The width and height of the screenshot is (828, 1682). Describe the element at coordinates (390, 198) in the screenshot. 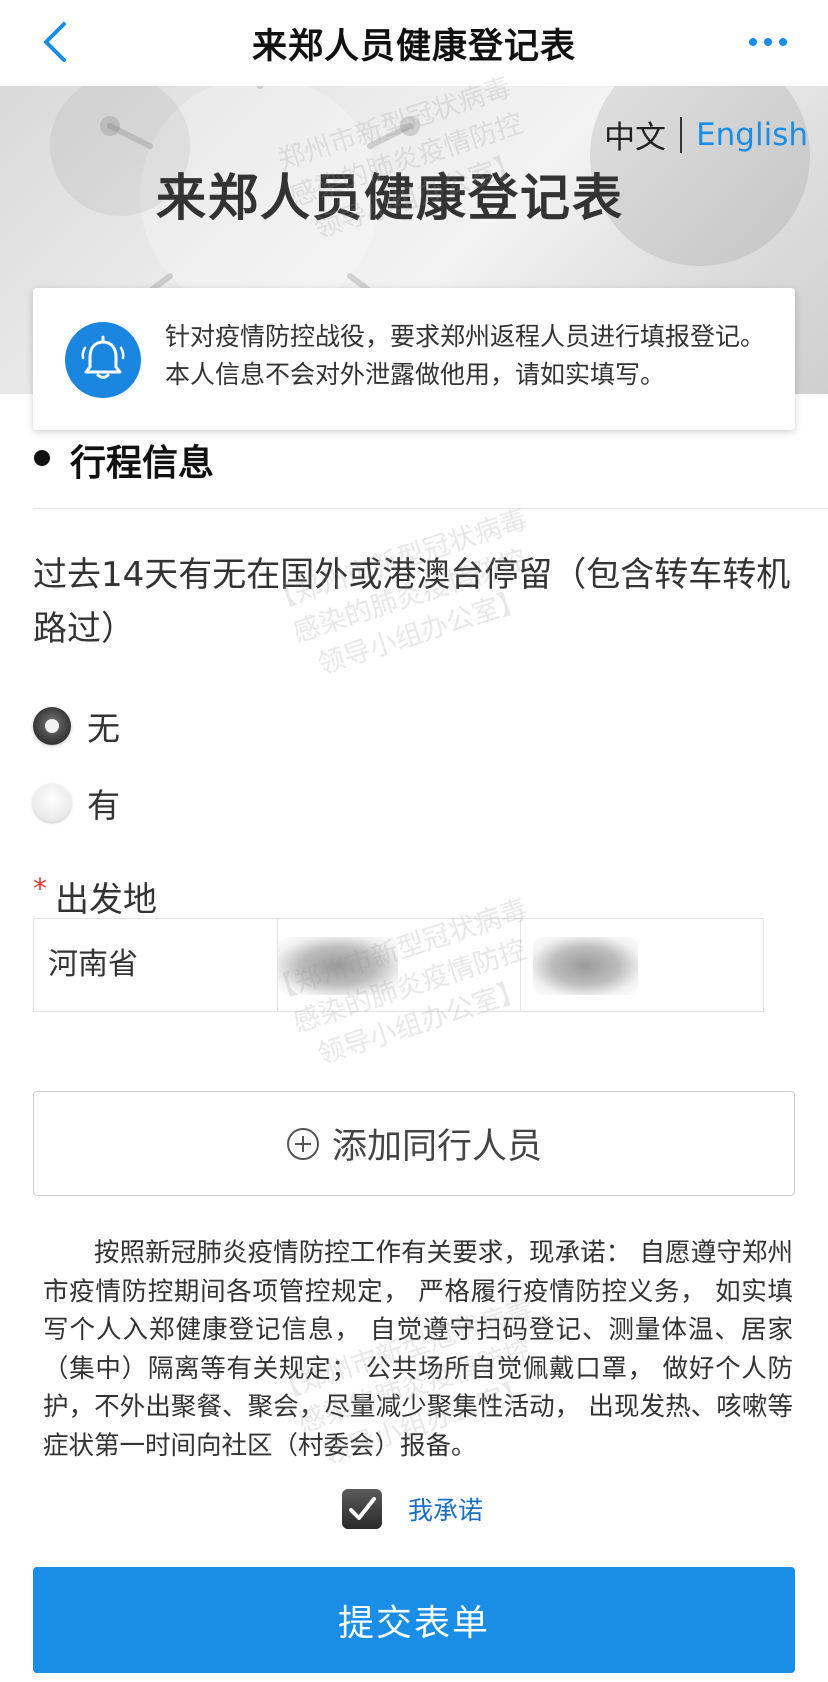

I see `hero-title: 来郑人员健康登记表` at that location.